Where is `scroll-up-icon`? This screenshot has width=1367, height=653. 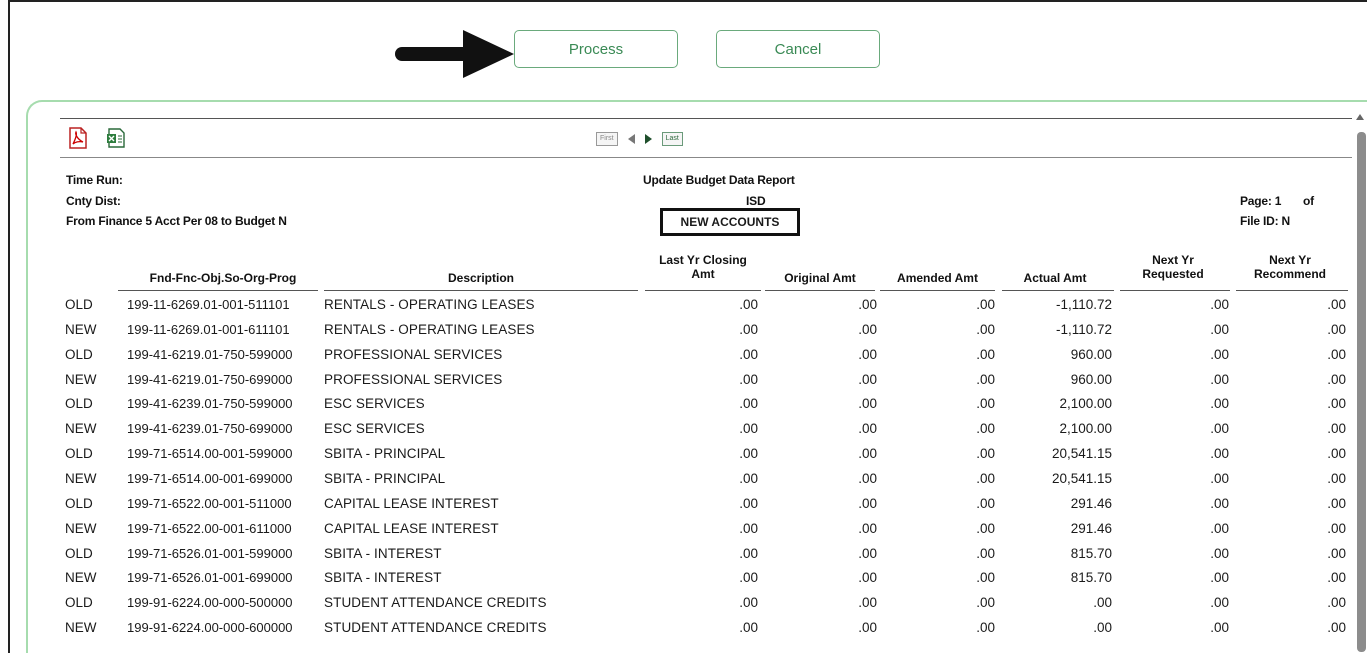 scroll-up-icon is located at coordinates (1360, 117).